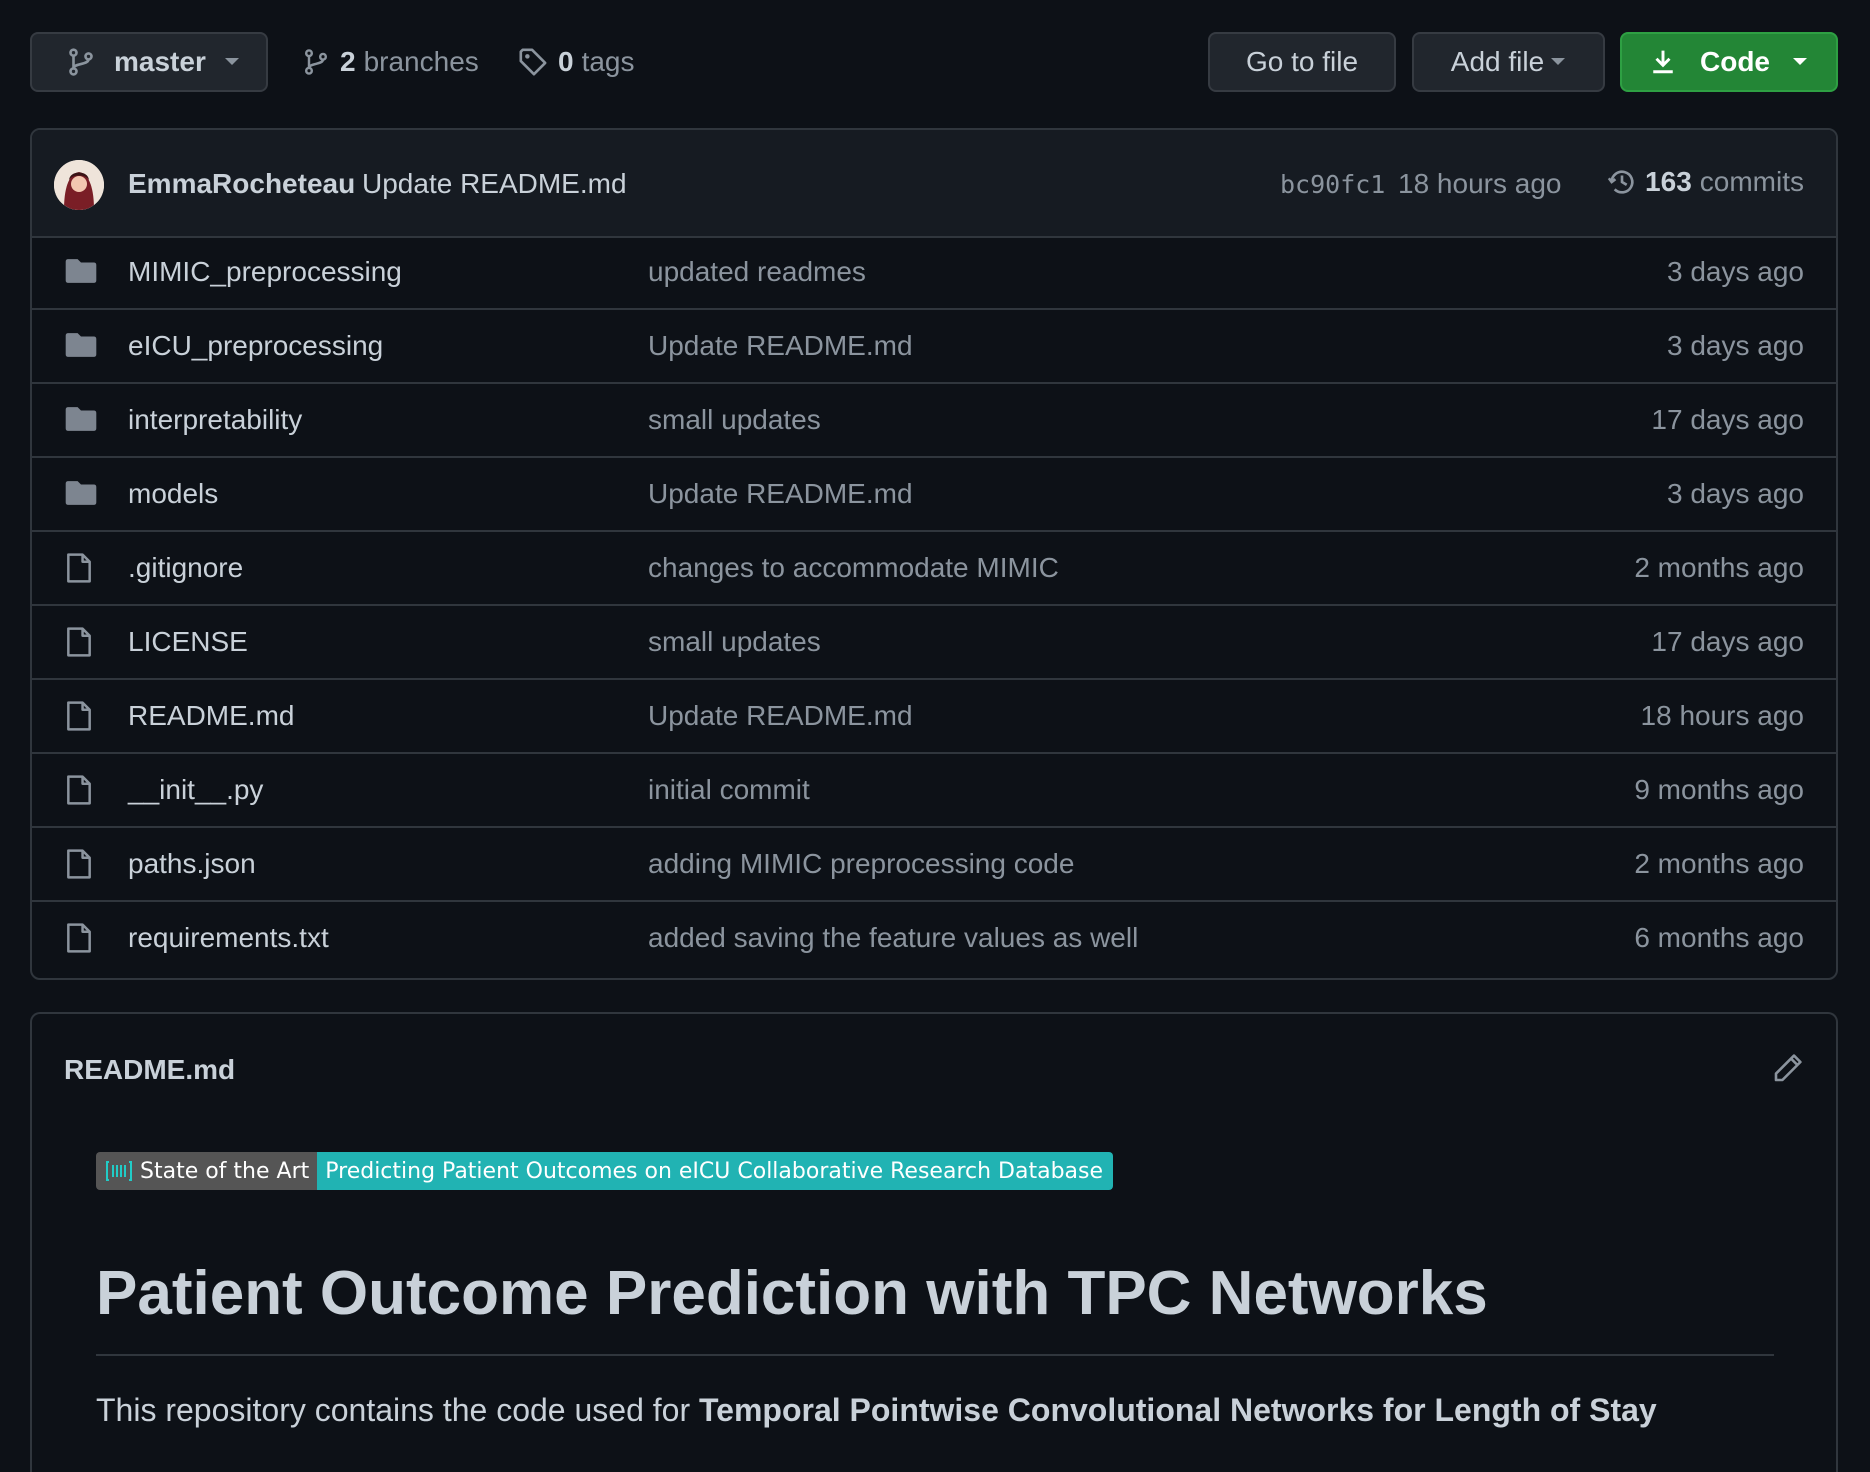 This screenshot has width=1870, height=1472. What do you see at coordinates (1497, 61) in the screenshot?
I see `add-file-label: Add file` at bounding box center [1497, 61].